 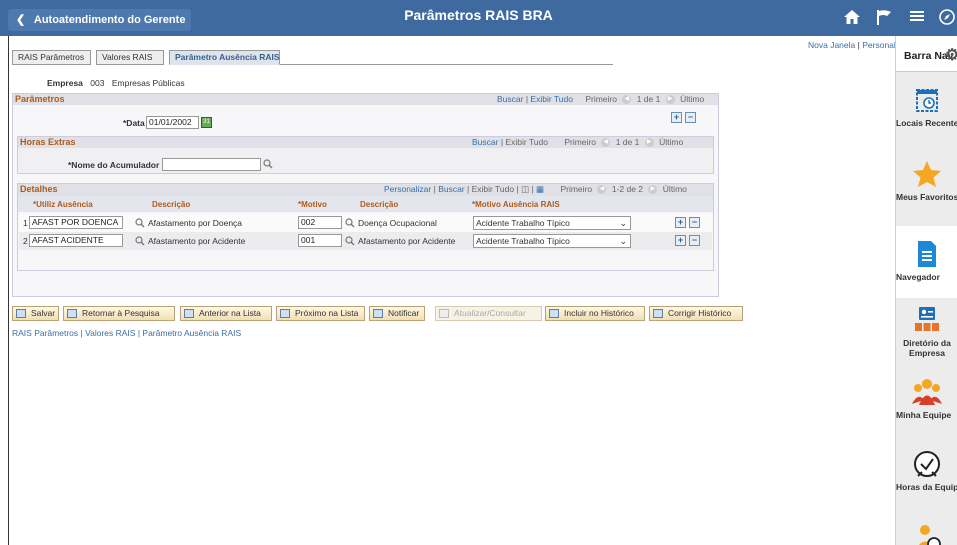 What do you see at coordinates (320, 240) in the screenshot?
I see `motivo-input: 001` at bounding box center [320, 240].